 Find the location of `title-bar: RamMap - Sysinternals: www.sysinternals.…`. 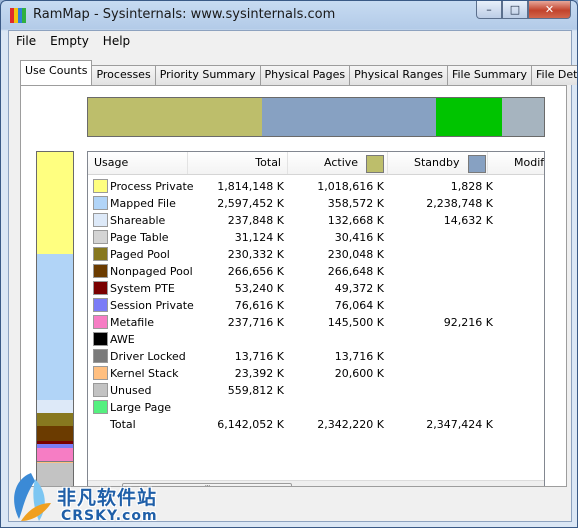

title-bar: RamMap - Sysinternals: www.sysinternals.… is located at coordinates (289, 15).